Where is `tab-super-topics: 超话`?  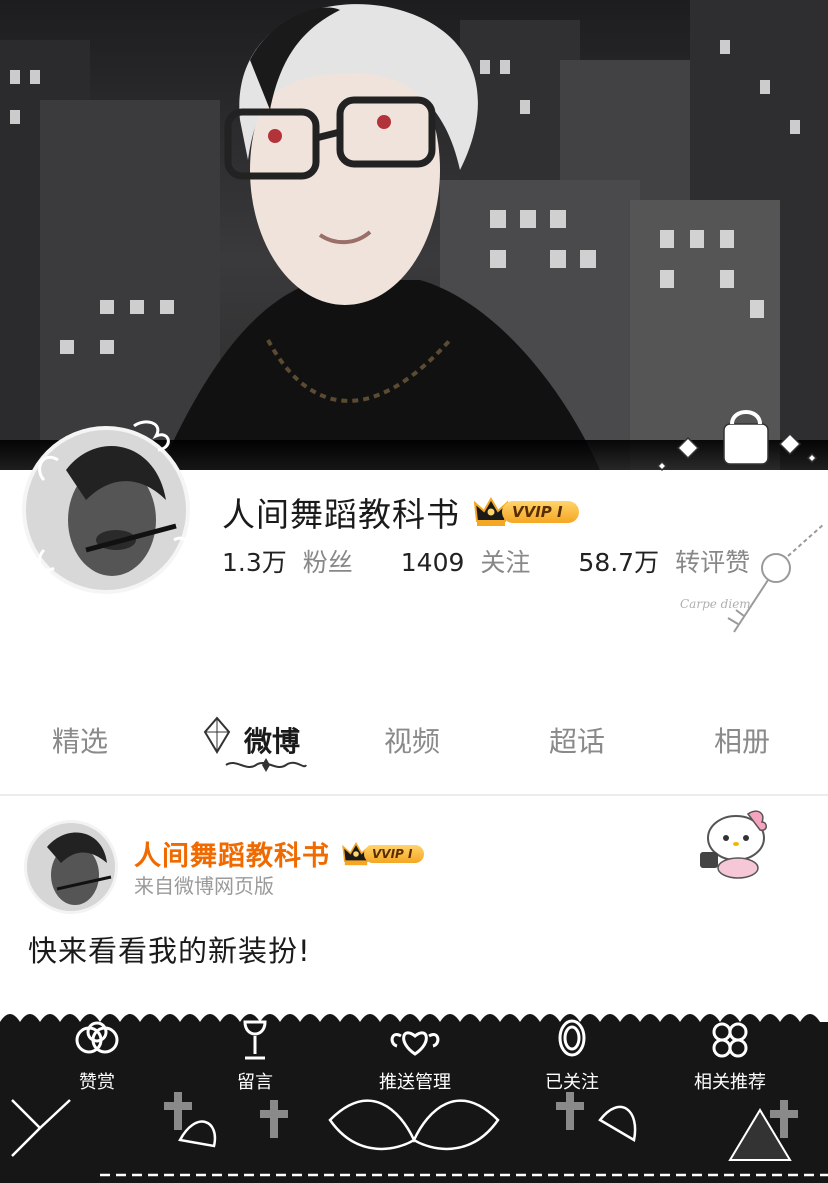
tab-super-topics: 超话 is located at coordinates (577, 740).